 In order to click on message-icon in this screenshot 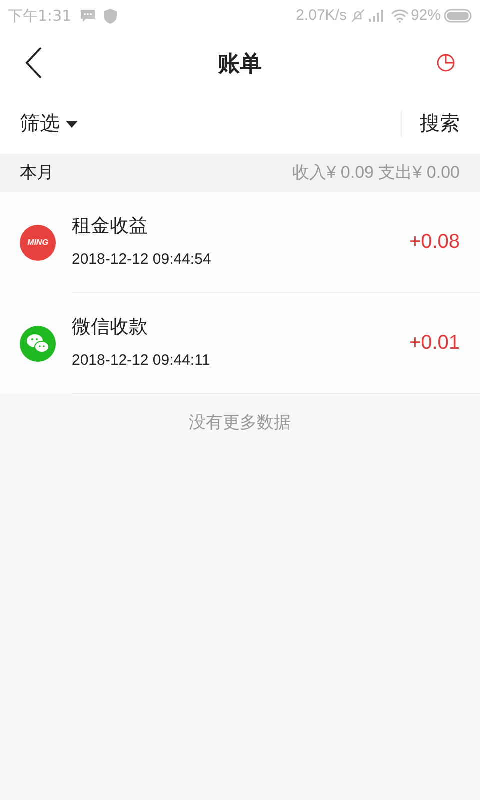, I will do `click(88, 16)`.